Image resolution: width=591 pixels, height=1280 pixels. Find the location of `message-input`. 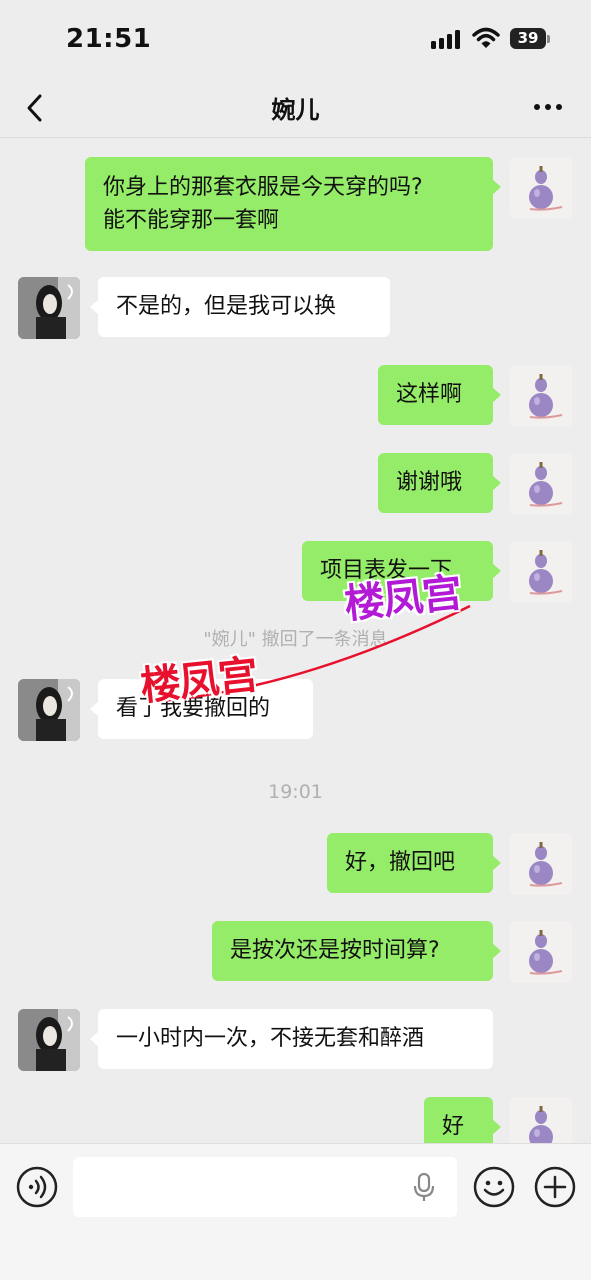

message-input is located at coordinates (265, 1187).